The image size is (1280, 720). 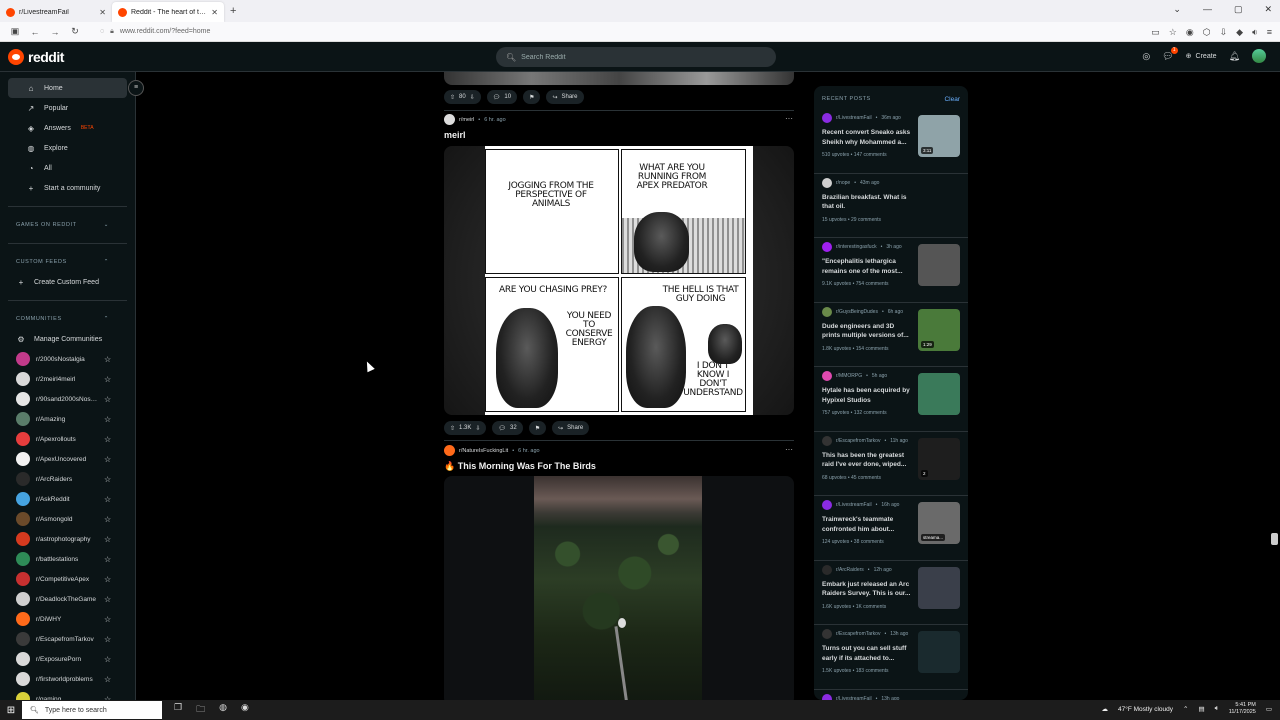 What do you see at coordinates (1173, 32) in the screenshot?
I see `bookmark-star-icon: ☆` at bounding box center [1173, 32].